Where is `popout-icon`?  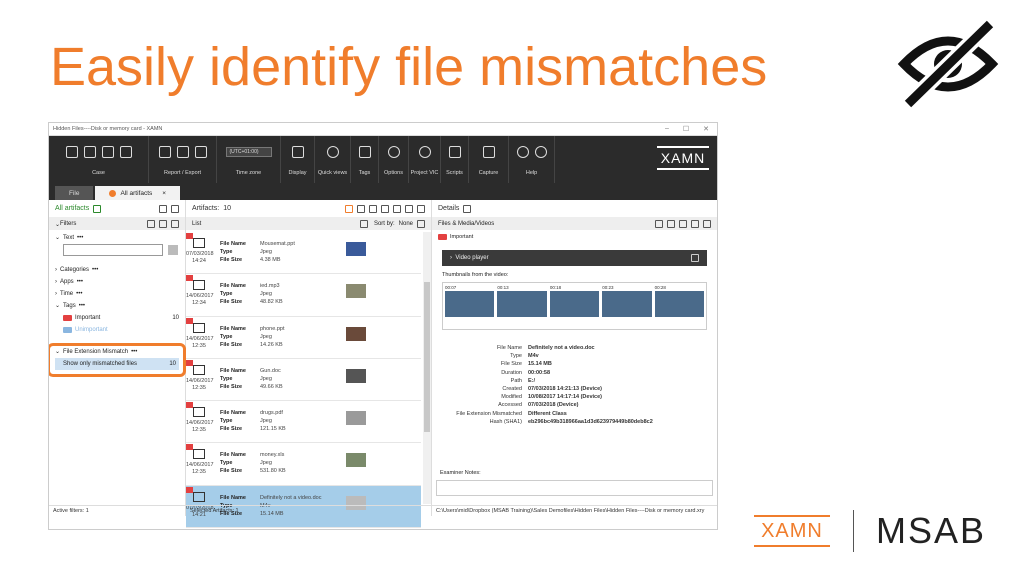 popout-icon is located at coordinates (695, 258).